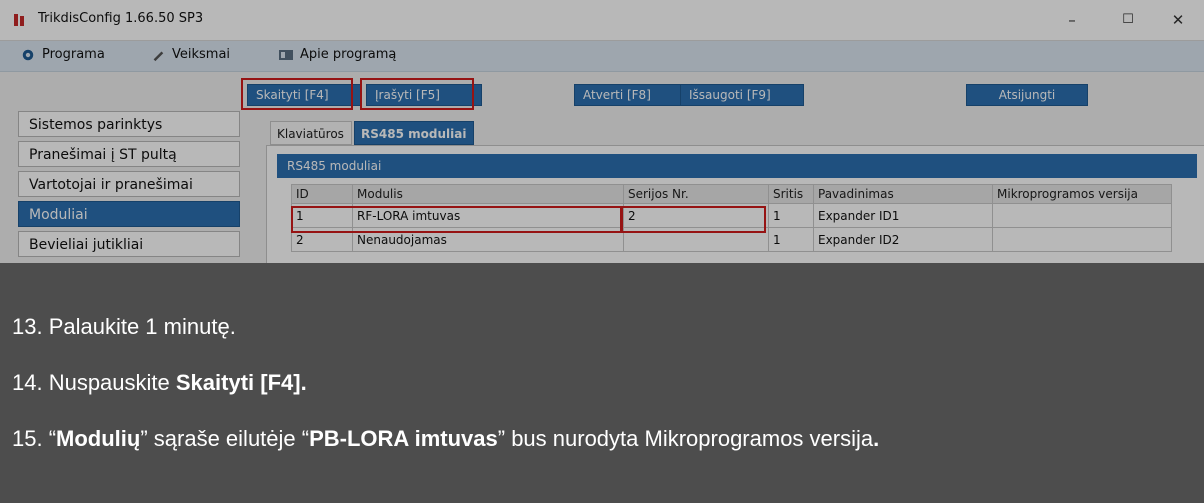 This screenshot has width=1204, height=503. Describe the element at coordinates (201, 54) in the screenshot. I see `menu-veiksmai-label: Veiksmai` at that location.